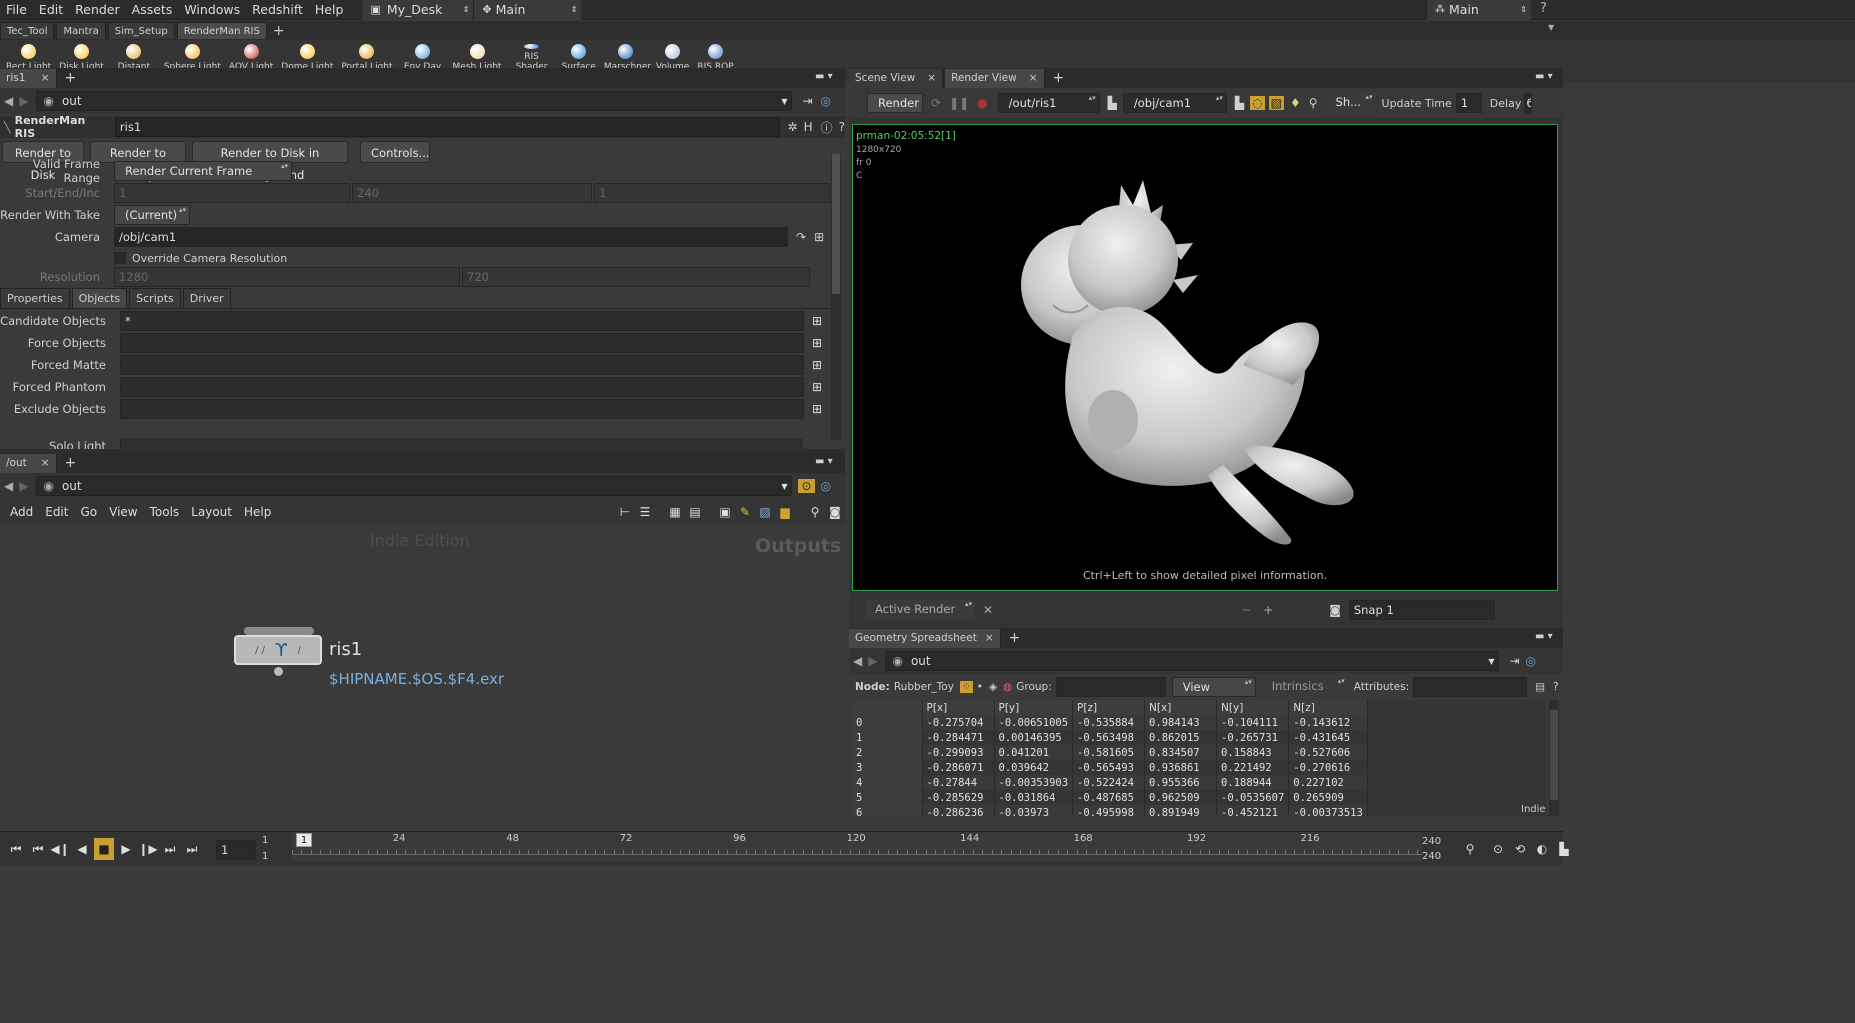  I want to click on column-header: N[z], so click(1328, 707).